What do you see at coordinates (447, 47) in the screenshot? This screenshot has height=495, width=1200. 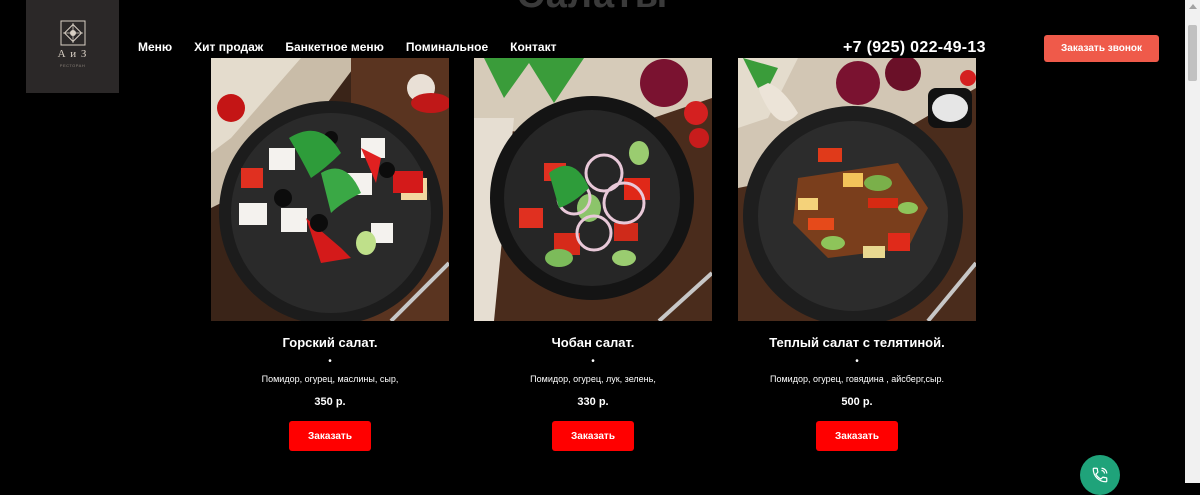 I see `nav-item-memorial: Поминальное` at bounding box center [447, 47].